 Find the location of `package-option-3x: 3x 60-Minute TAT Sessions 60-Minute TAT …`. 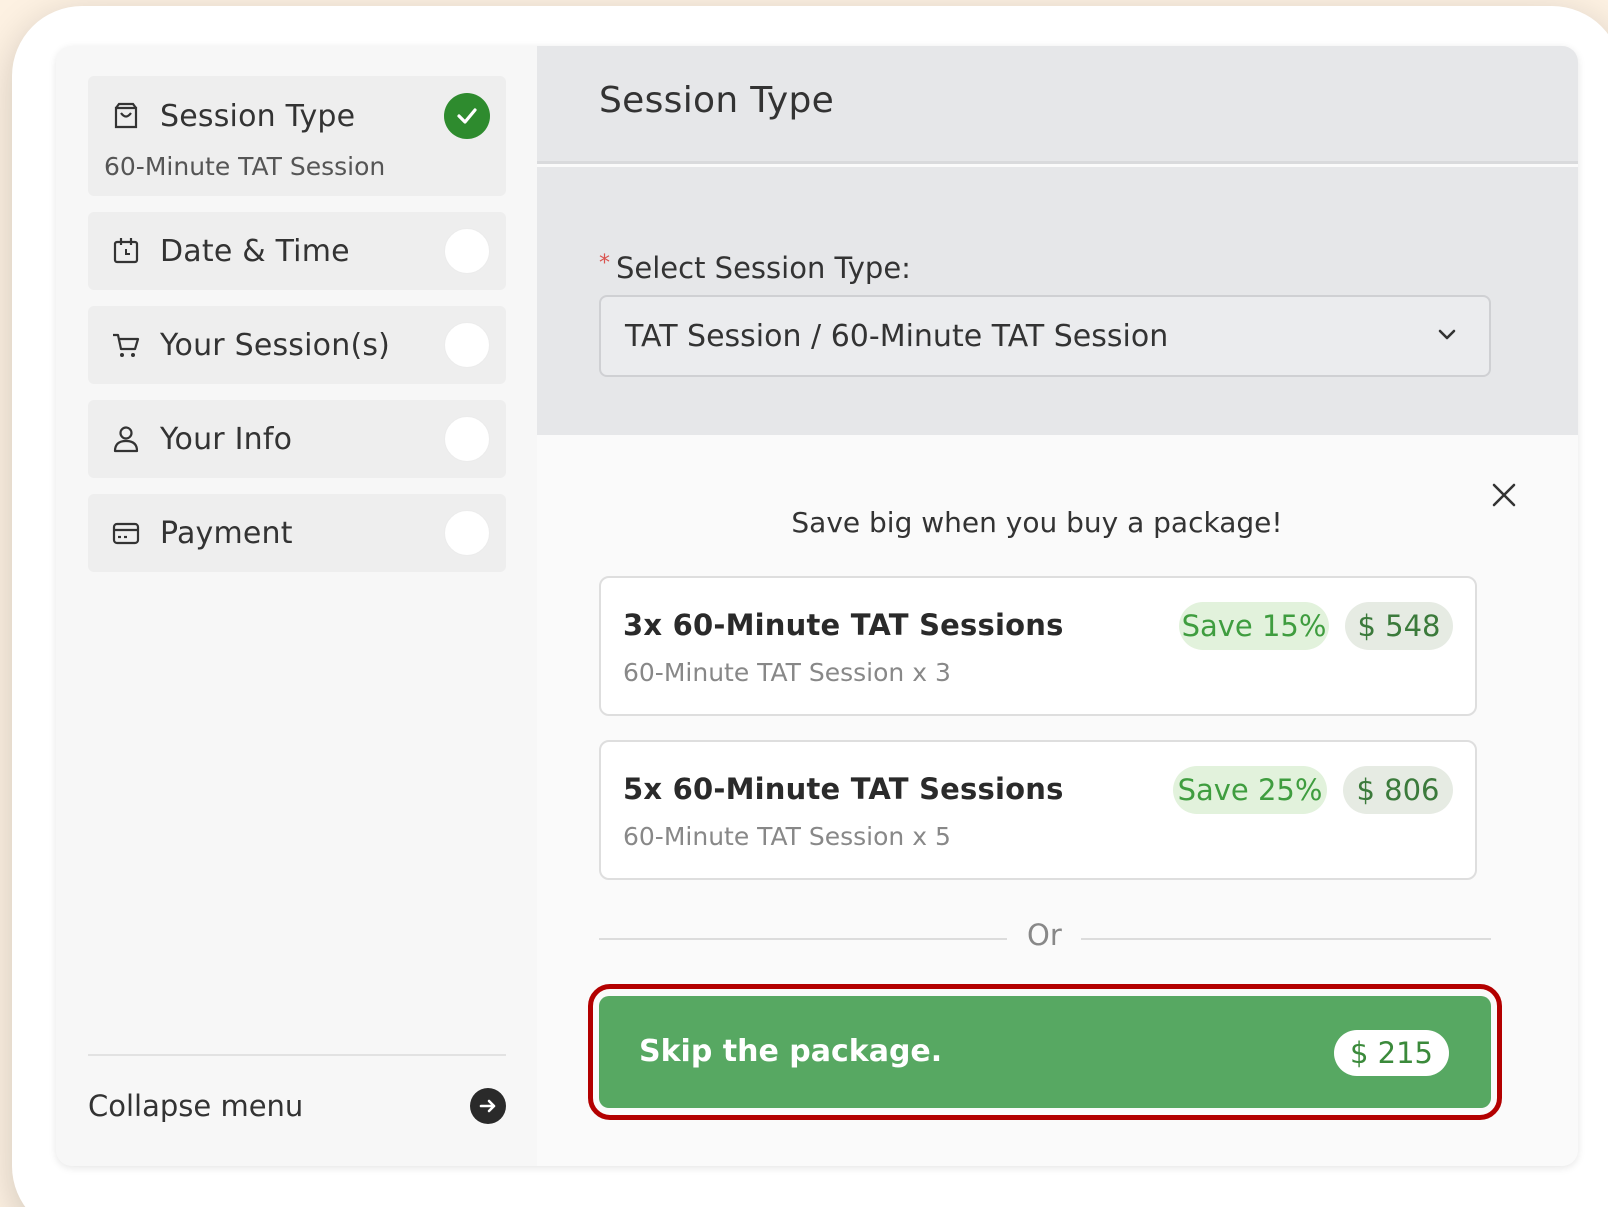

package-option-3x: 3x 60-Minute TAT Sessions 60-Minute TAT … is located at coordinates (1038, 646).